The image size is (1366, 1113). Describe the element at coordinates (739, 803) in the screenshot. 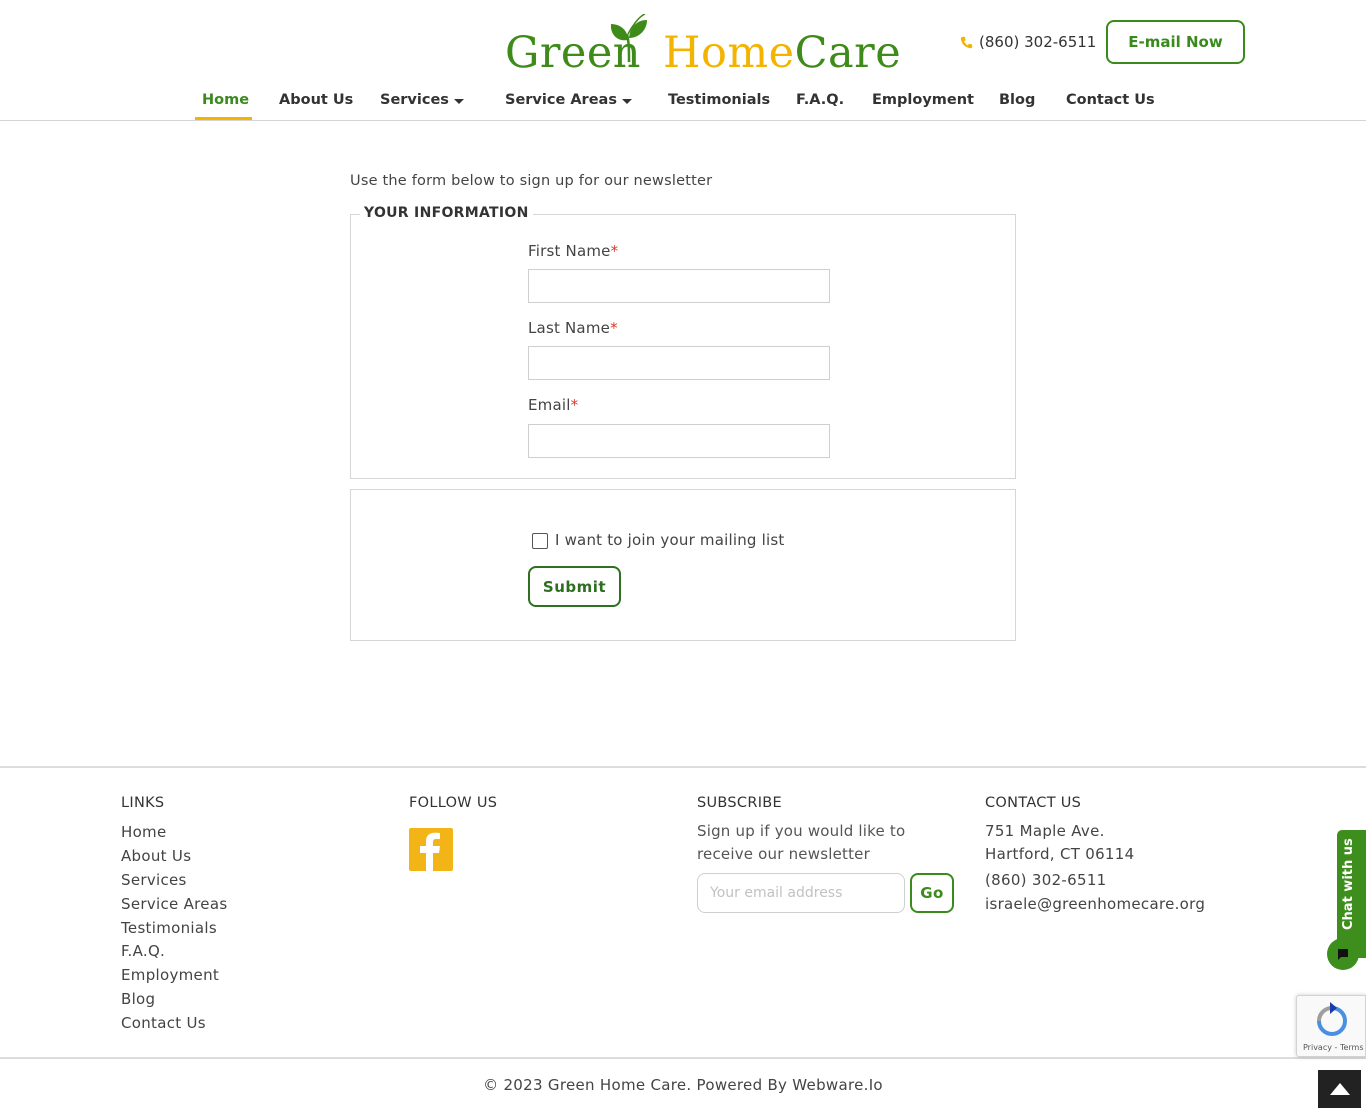

I see `footer-subscribe-heading: SUBSCRIBE` at that location.